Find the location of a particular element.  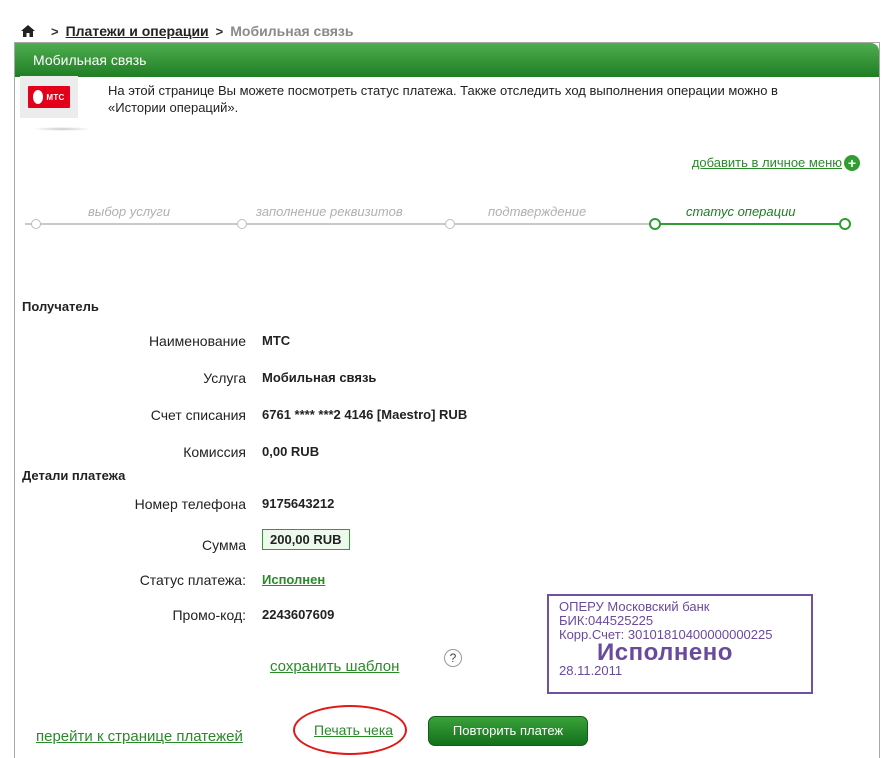

service-value: Мобильная связь is located at coordinates (319, 377).